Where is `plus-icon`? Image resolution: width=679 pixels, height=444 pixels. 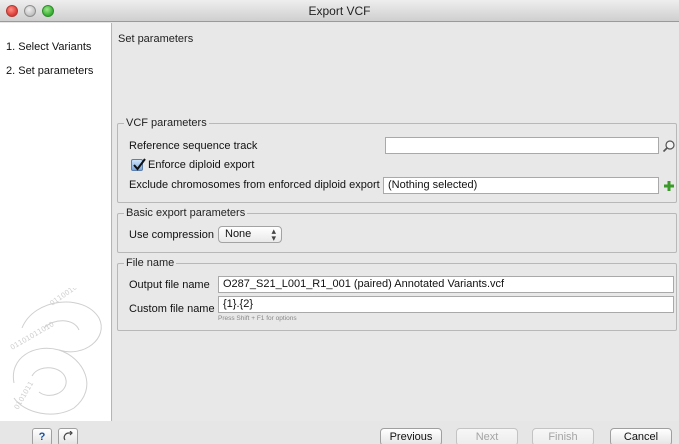 plus-icon is located at coordinates (669, 186).